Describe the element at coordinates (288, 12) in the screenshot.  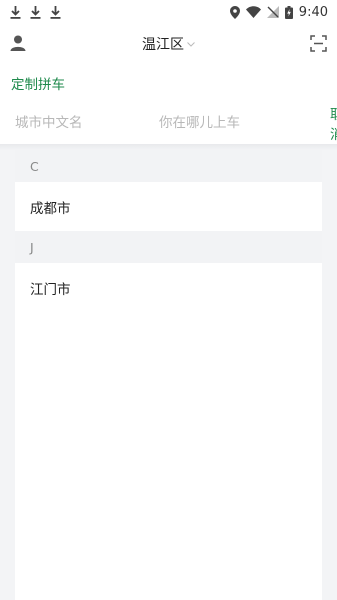
I see `battery-charging-icon` at that location.